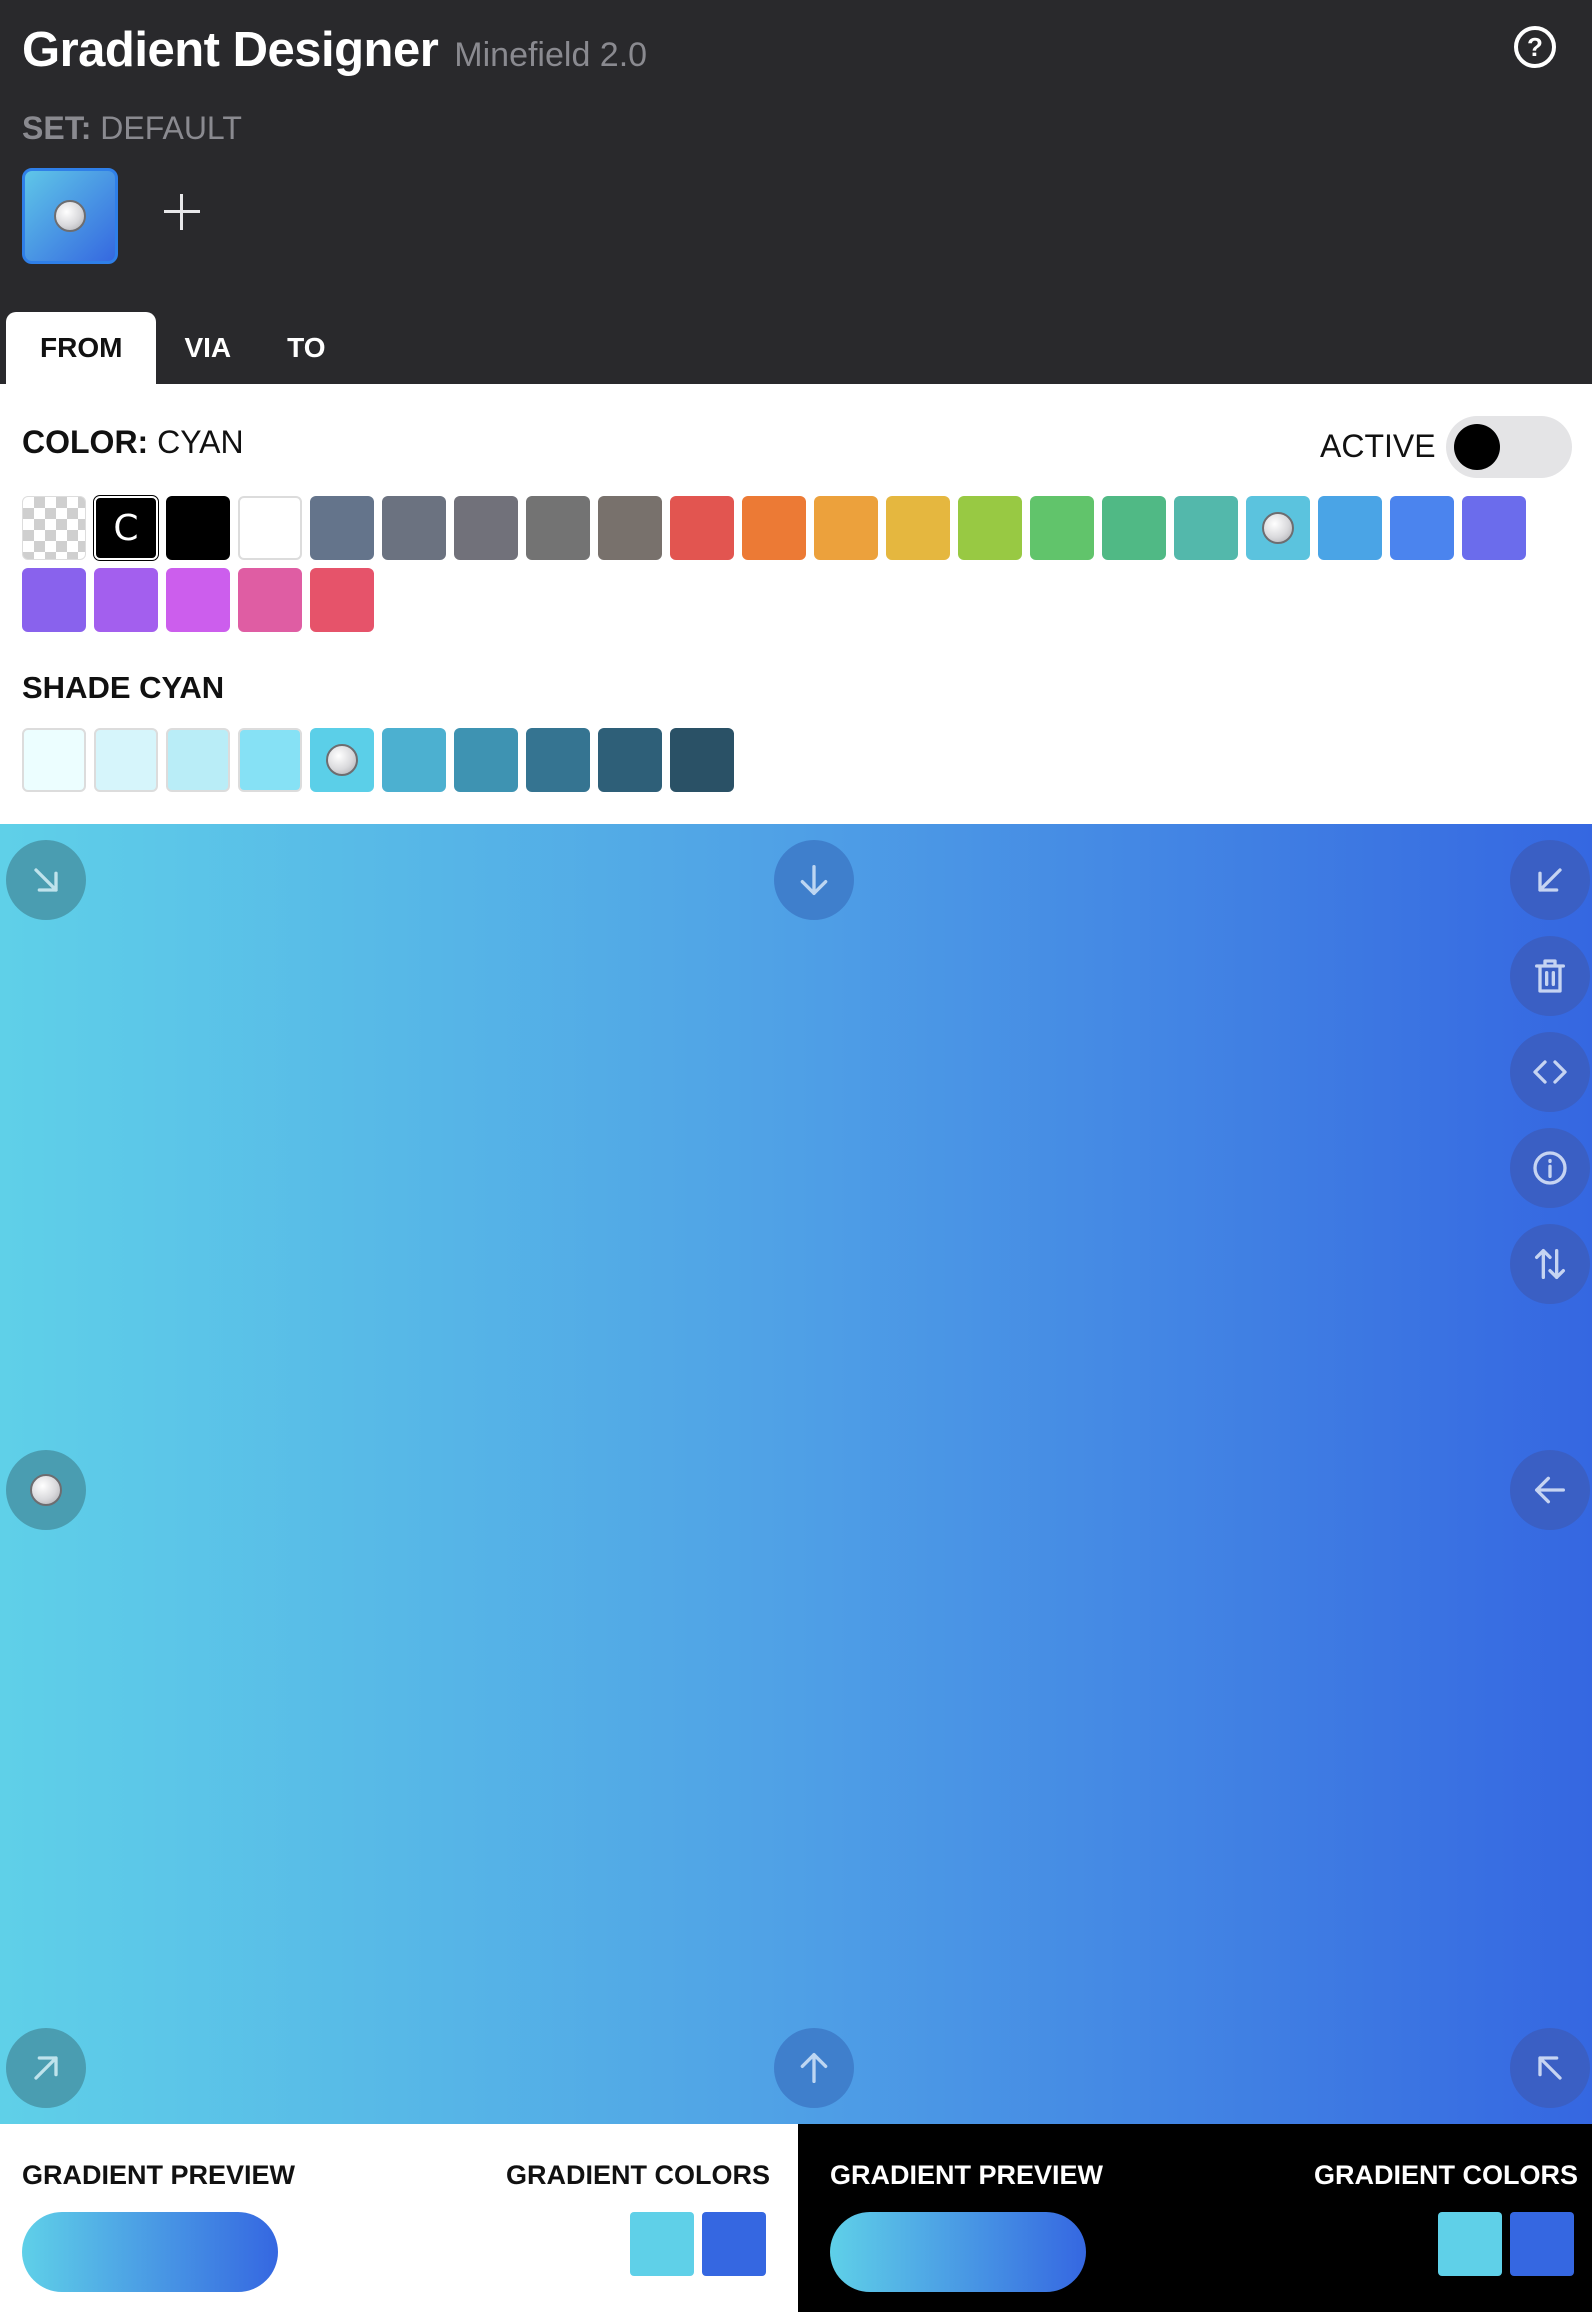 Image resolution: width=1592 pixels, height=2312 pixels. I want to click on light-color-from, so click(662, 2244).